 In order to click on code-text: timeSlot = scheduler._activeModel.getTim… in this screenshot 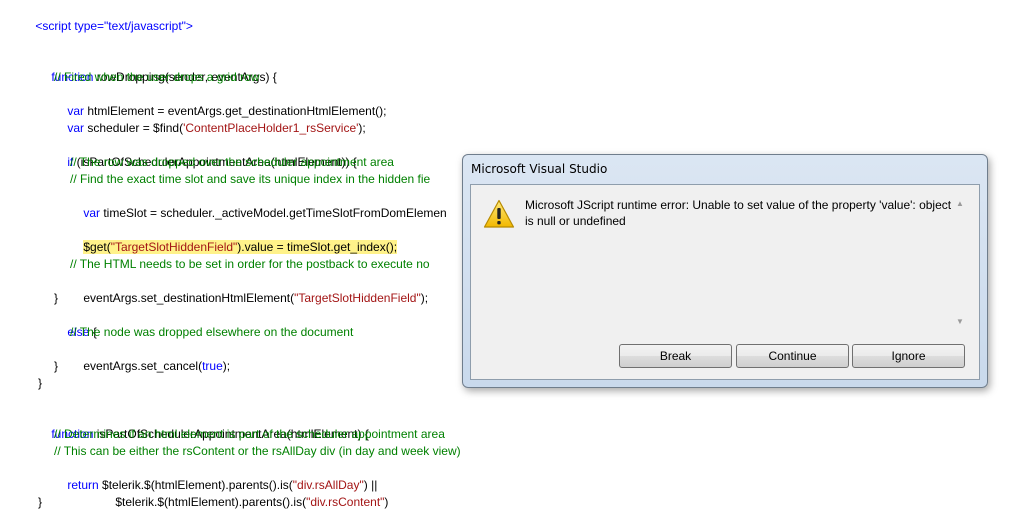, I will do `click(273, 213)`.